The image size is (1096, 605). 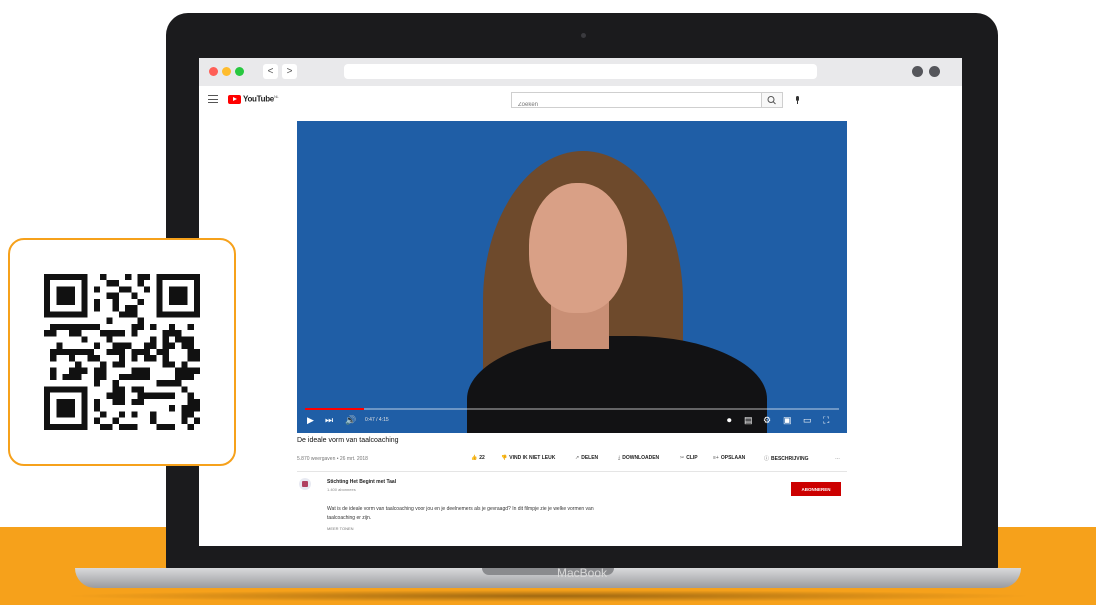 I want to click on search-button, so click(x=772, y=100).